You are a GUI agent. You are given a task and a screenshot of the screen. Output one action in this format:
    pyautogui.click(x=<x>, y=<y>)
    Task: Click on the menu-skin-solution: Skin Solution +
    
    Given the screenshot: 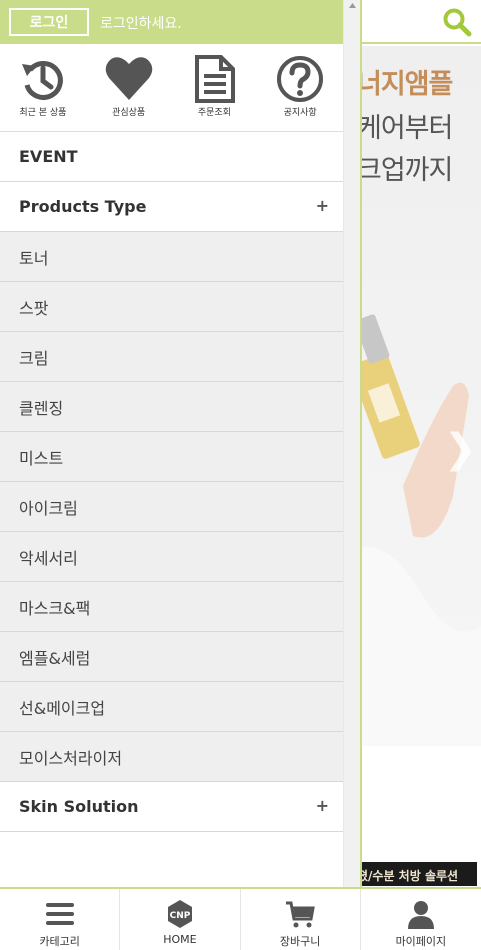 What is the action you would take?
    pyautogui.click(x=171, y=807)
    